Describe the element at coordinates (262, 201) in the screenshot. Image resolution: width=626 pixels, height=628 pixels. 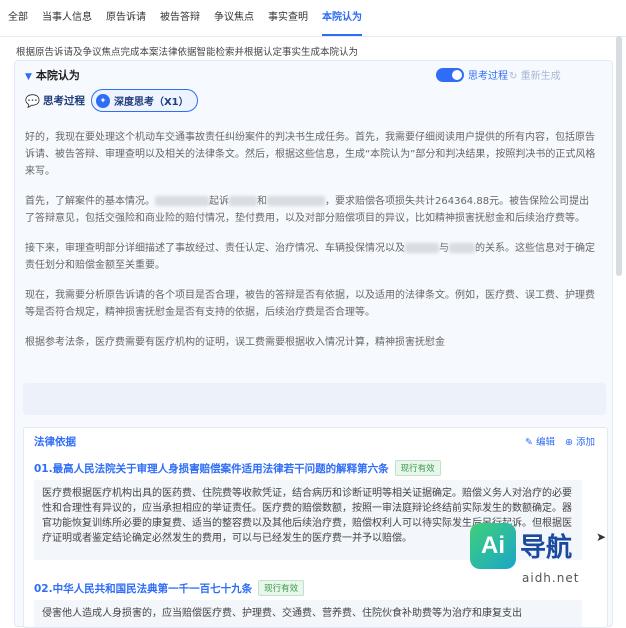
I see `text-span: 和` at that location.